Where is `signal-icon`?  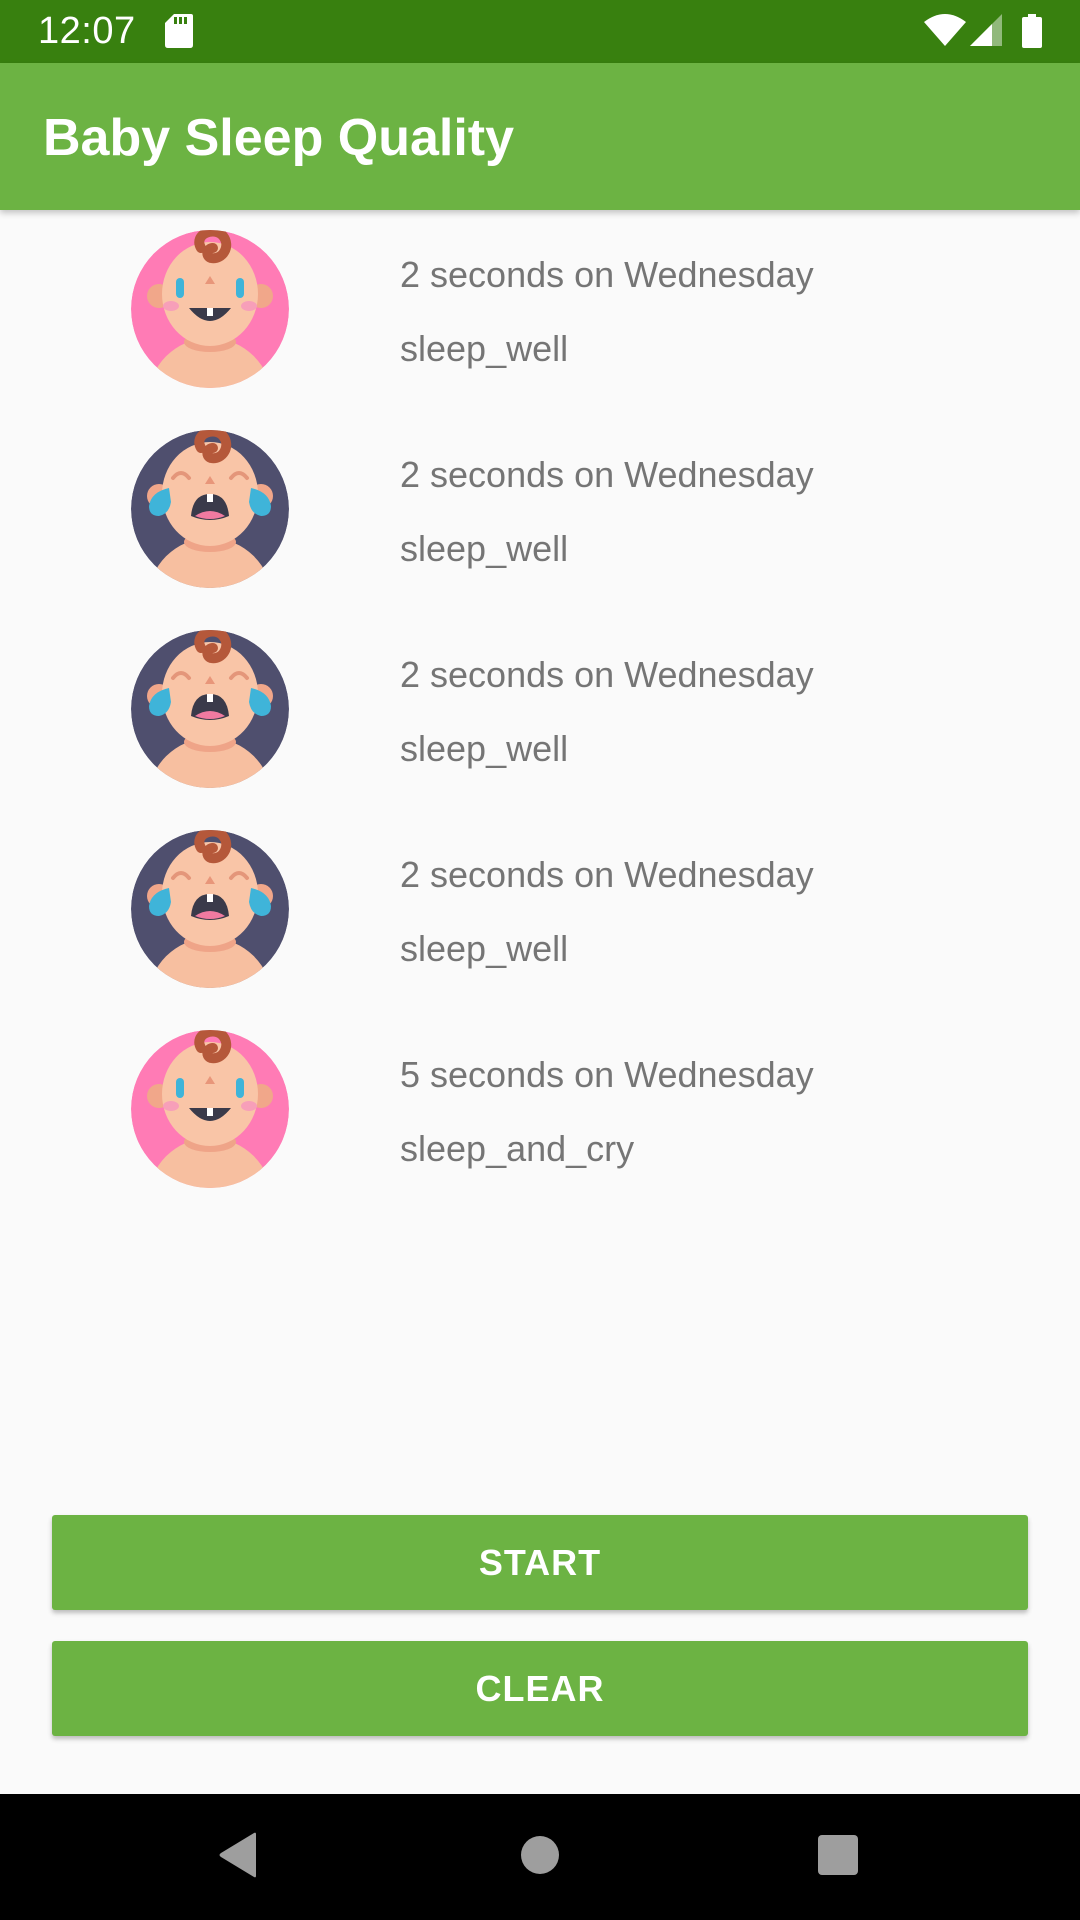
signal-icon is located at coordinates (986, 30).